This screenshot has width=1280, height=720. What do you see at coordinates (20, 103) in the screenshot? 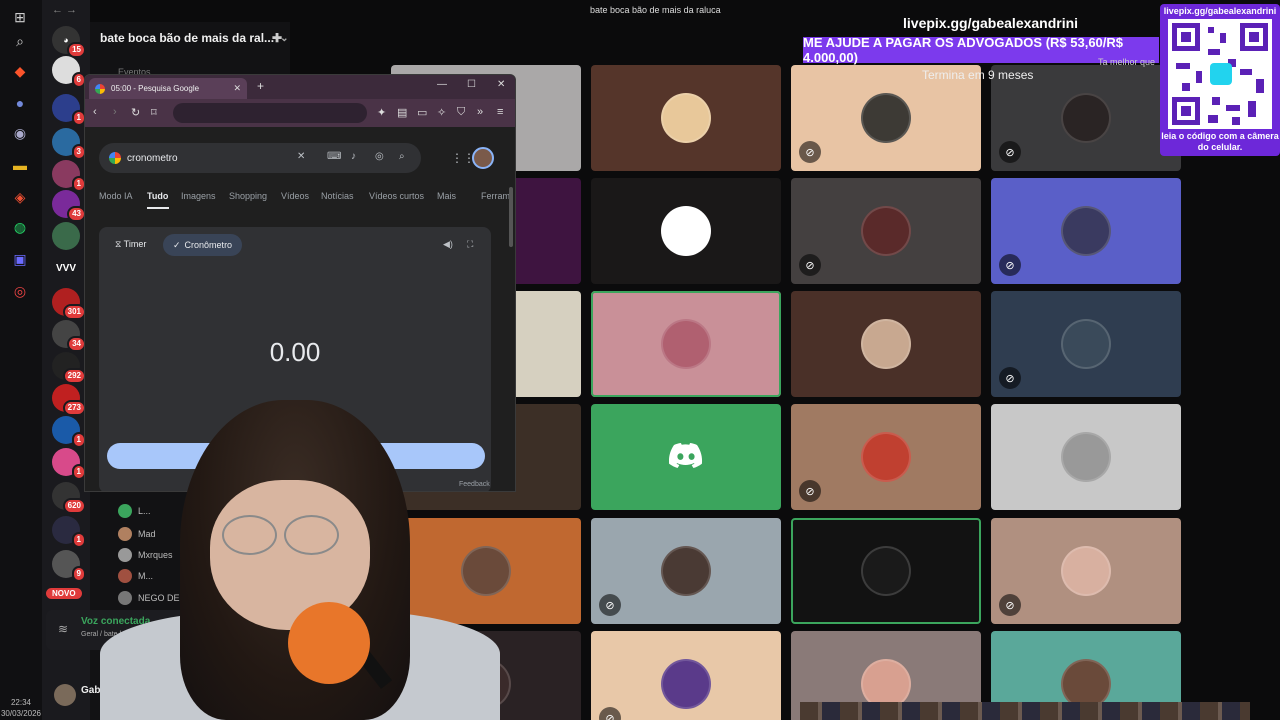
I see `discord-icon: ●` at bounding box center [20, 103].